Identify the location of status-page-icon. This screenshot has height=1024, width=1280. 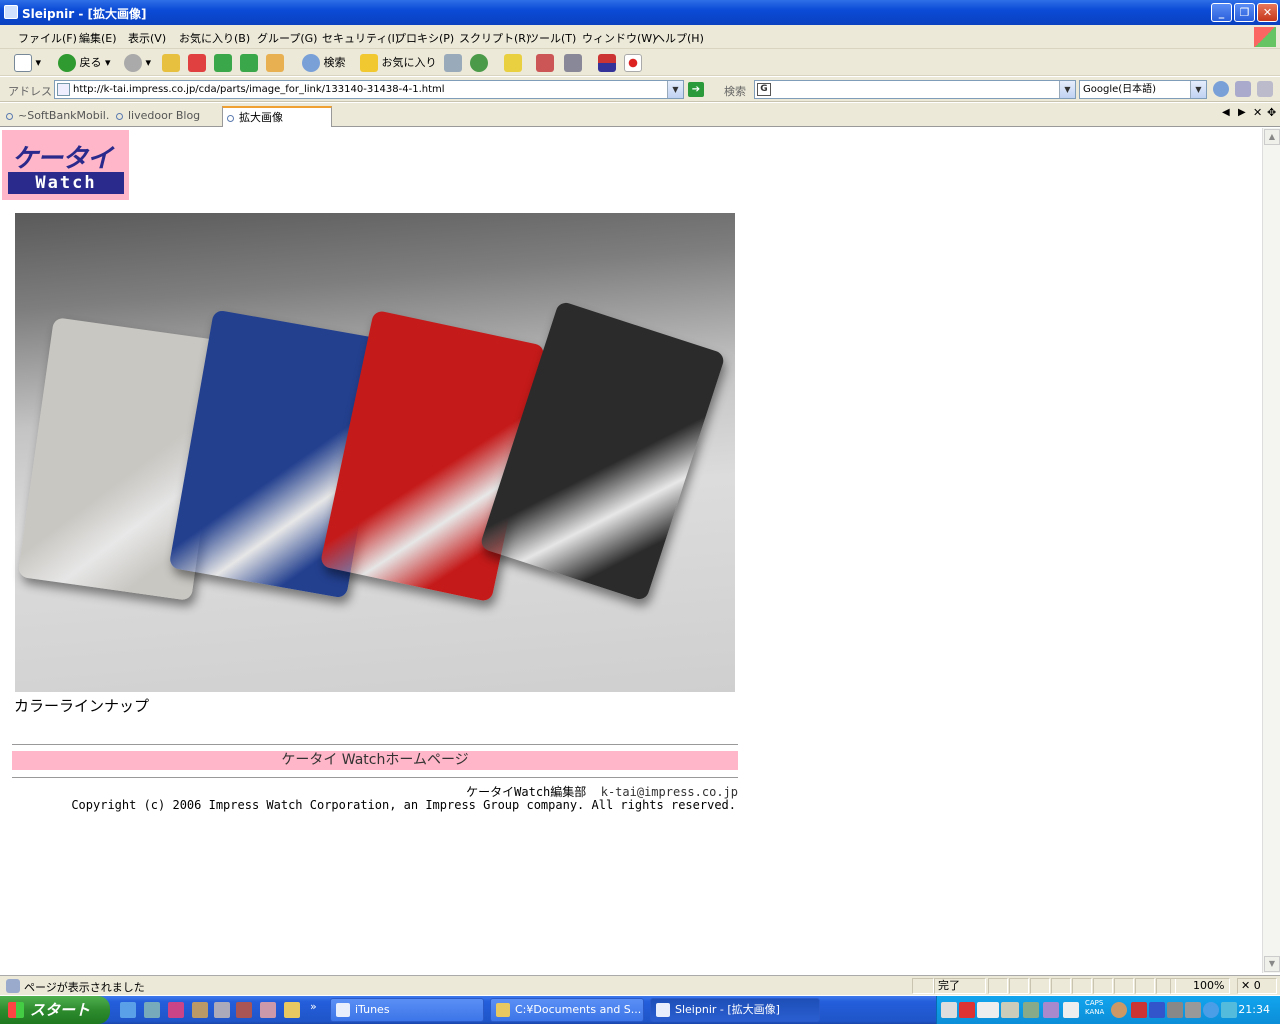
(1019, 986).